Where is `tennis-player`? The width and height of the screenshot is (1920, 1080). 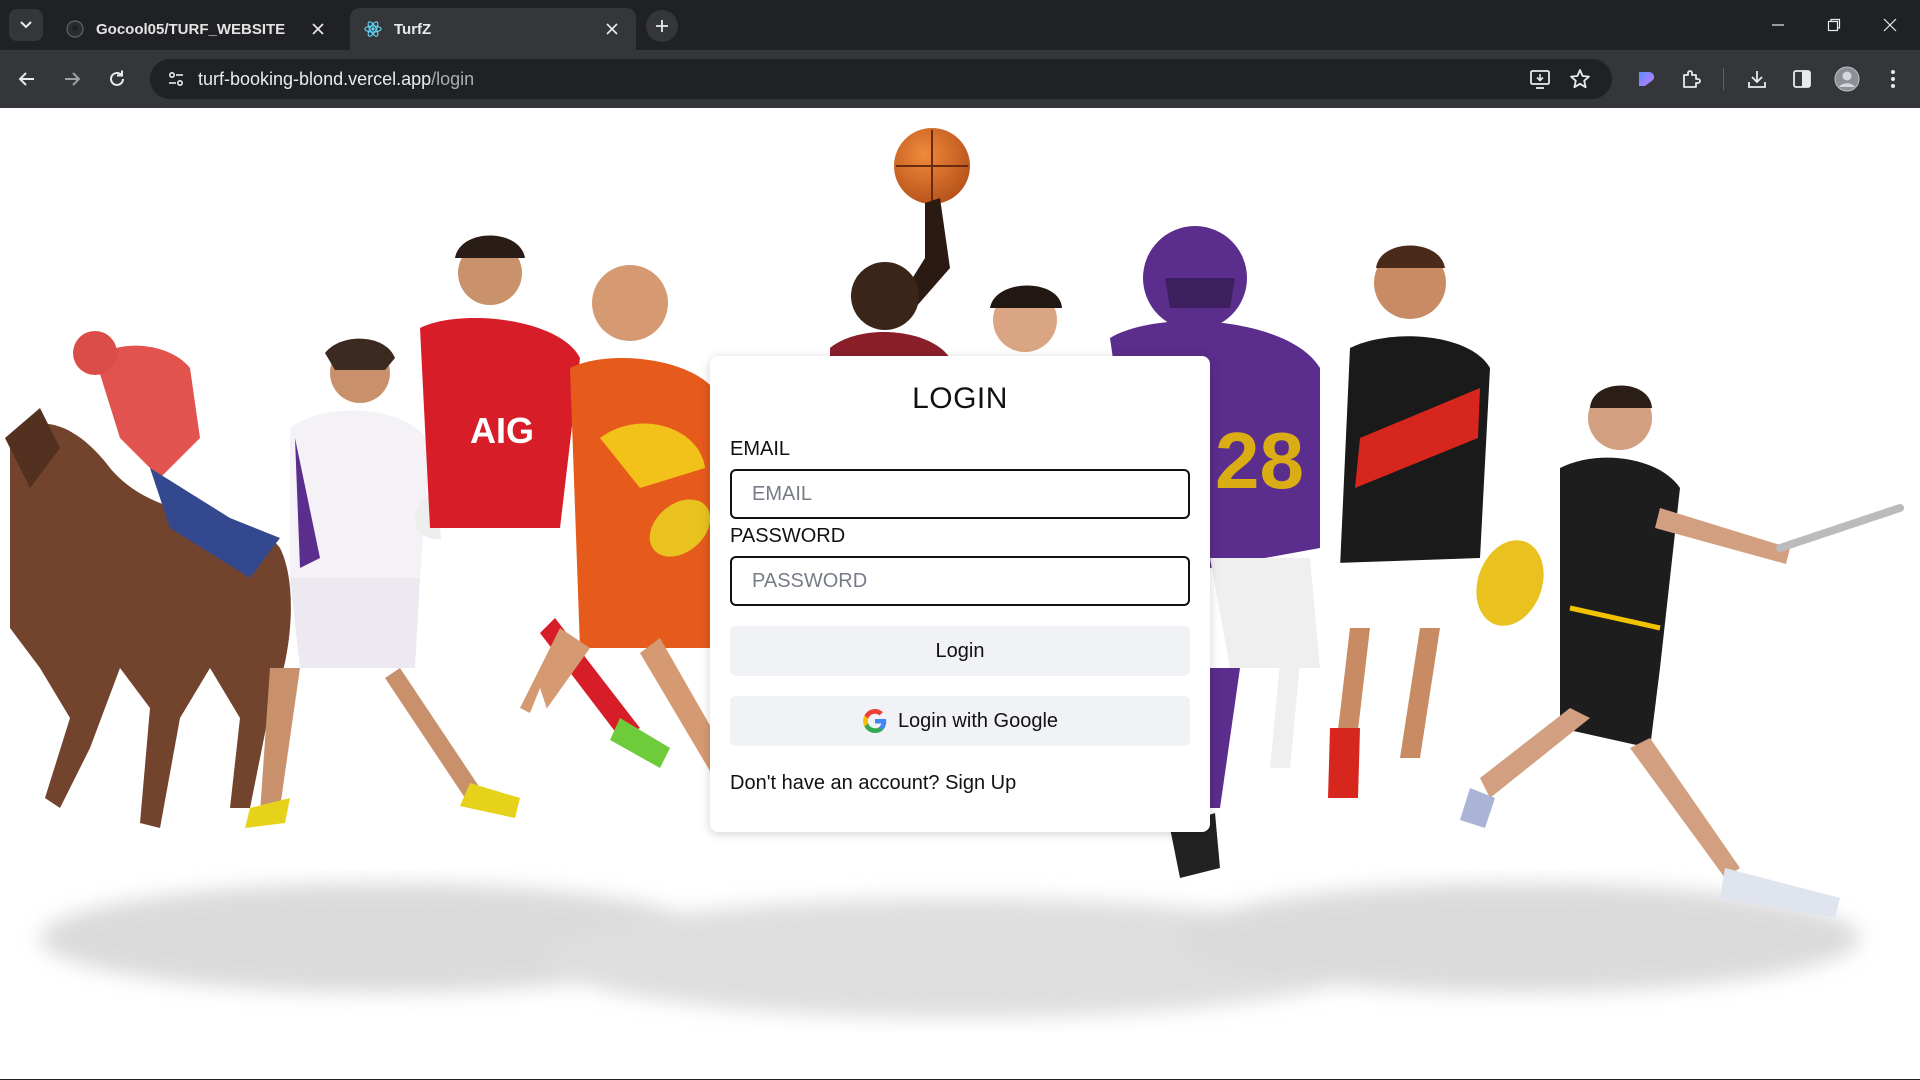 tennis-player is located at coordinates (1682, 651).